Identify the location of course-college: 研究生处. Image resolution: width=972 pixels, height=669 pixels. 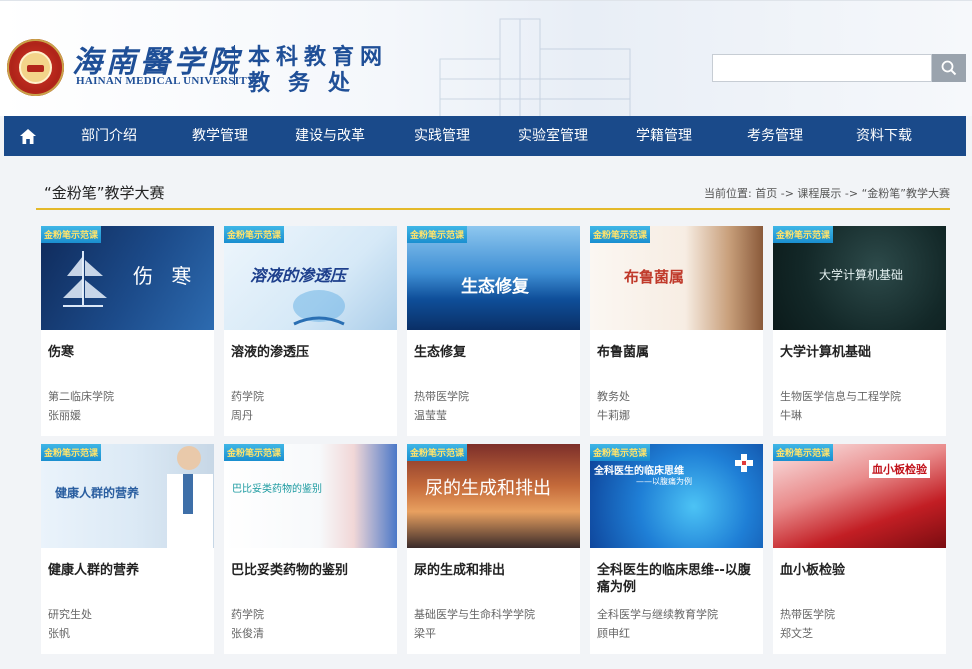
(70, 614).